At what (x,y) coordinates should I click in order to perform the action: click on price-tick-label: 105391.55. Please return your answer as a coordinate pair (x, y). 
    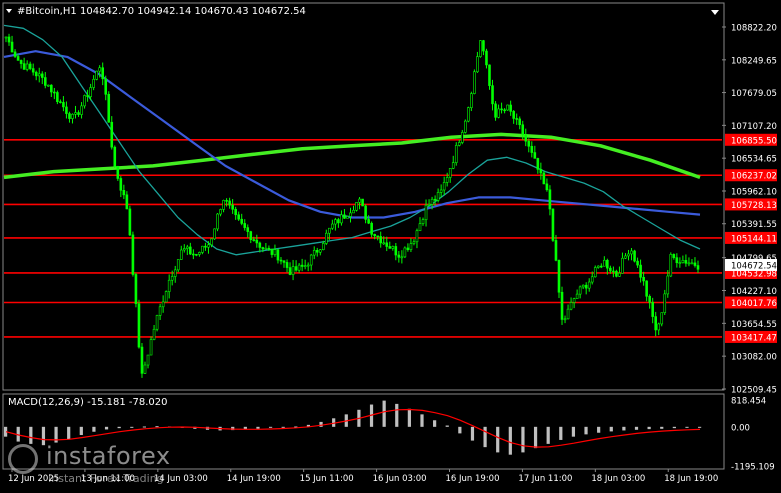
    Looking at the image, I should click on (754, 225).